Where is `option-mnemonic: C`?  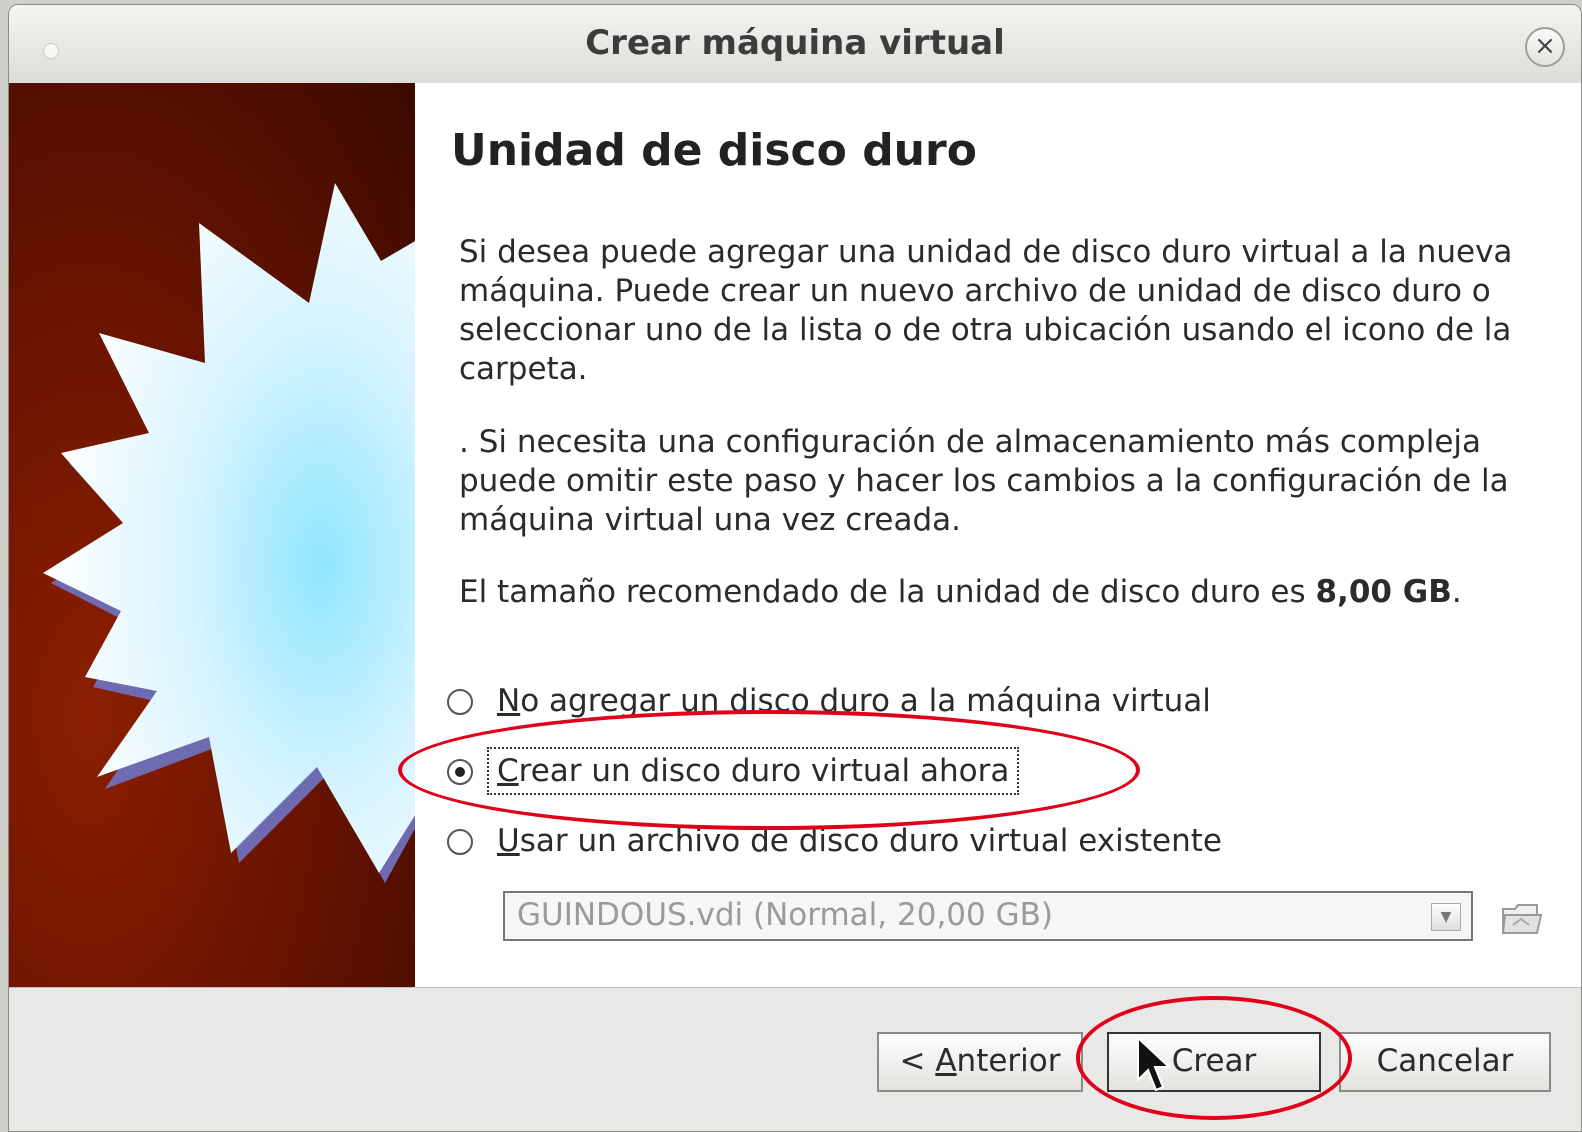
option-mnemonic: C is located at coordinates (508, 771).